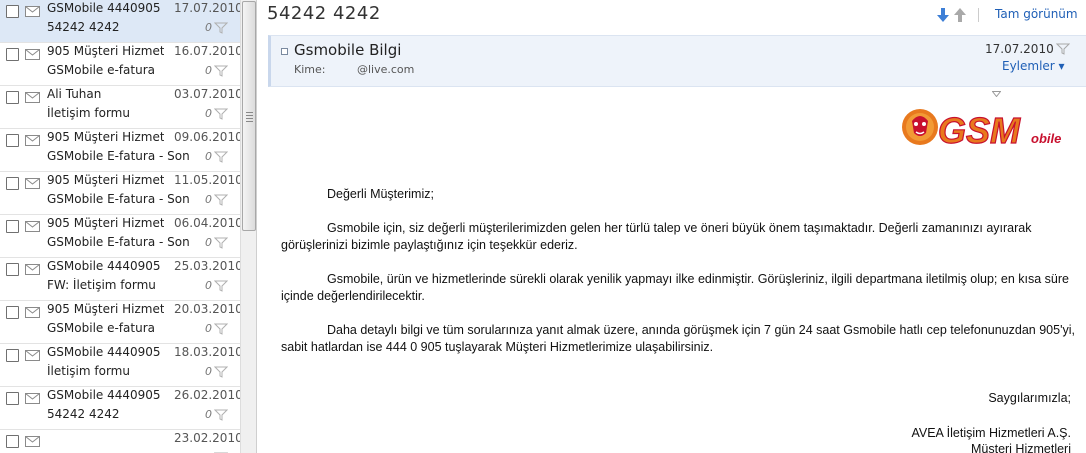 Image resolution: width=1086 pixels, height=453 pixels. Describe the element at coordinates (120, 441) in the screenshot. I see `message-row: 23.02.20100` at that location.